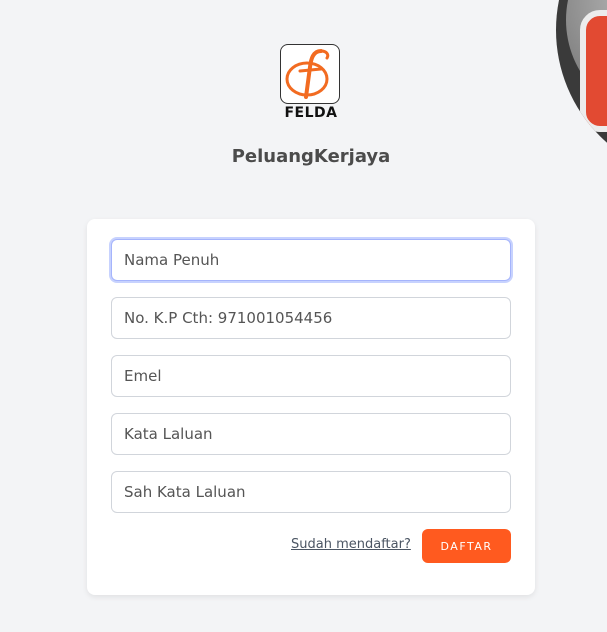  Describe the element at coordinates (311, 156) in the screenshot. I see `page-title: PeluangKerjaya` at that location.